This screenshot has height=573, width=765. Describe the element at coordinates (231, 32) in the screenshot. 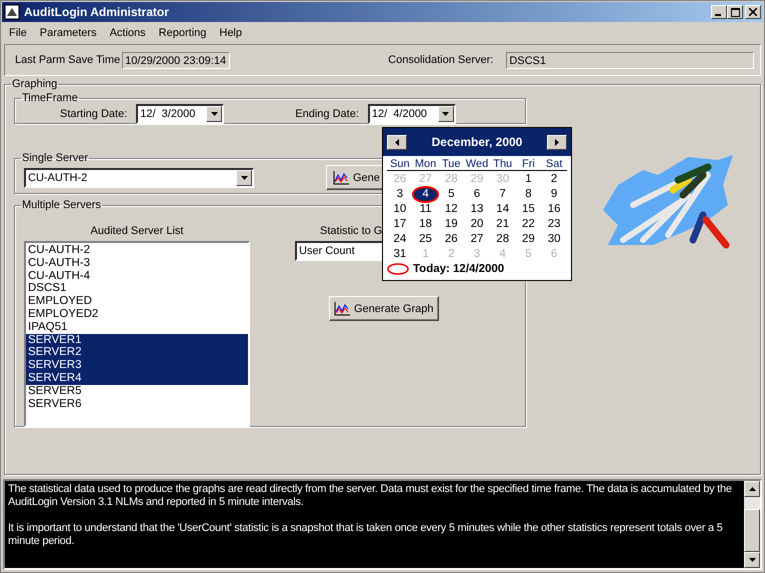

I see `menu-item: Help` at that location.